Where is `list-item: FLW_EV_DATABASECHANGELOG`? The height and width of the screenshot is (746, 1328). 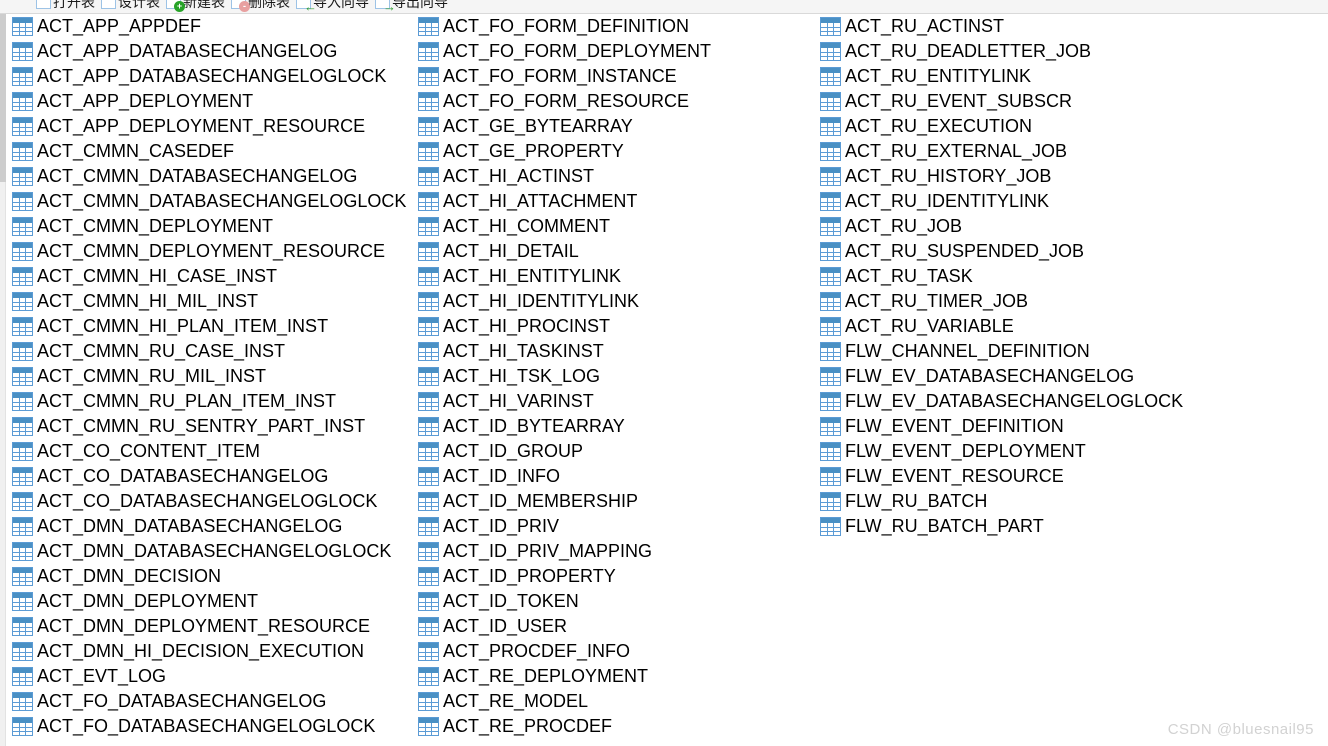
list-item: FLW_EV_DATABASECHANGELOG is located at coordinates (1070, 376).